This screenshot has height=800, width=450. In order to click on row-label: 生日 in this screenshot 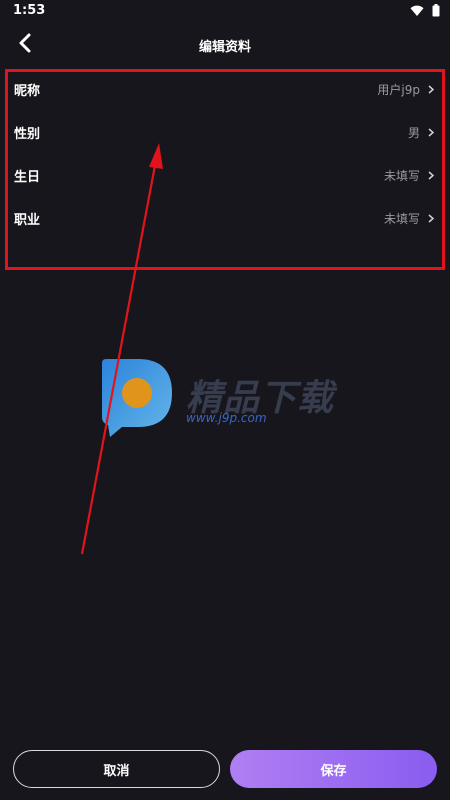, I will do `click(27, 177)`.